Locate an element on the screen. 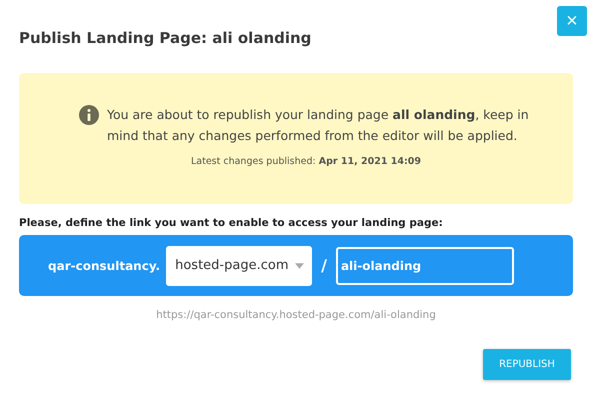 This screenshot has width=592, height=404. info-icon is located at coordinates (89, 115).